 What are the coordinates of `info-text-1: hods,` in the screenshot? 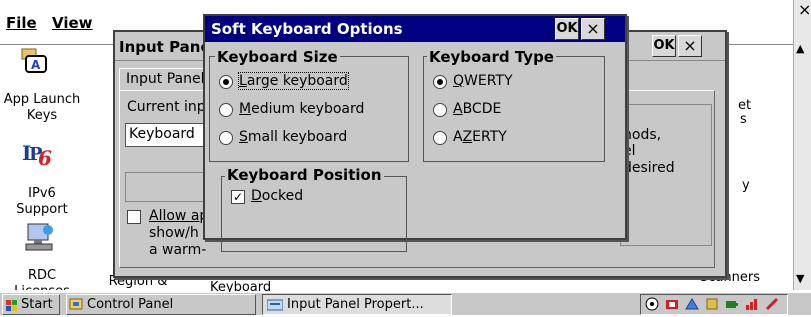 It's located at (642, 135).